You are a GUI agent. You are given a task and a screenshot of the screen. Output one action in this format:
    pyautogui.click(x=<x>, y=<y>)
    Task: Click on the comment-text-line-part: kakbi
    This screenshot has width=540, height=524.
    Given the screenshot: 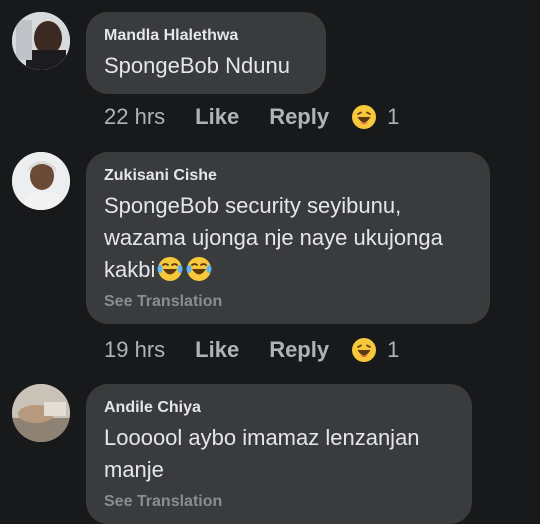 What is the action you would take?
    pyautogui.click(x=130, y=269)
    